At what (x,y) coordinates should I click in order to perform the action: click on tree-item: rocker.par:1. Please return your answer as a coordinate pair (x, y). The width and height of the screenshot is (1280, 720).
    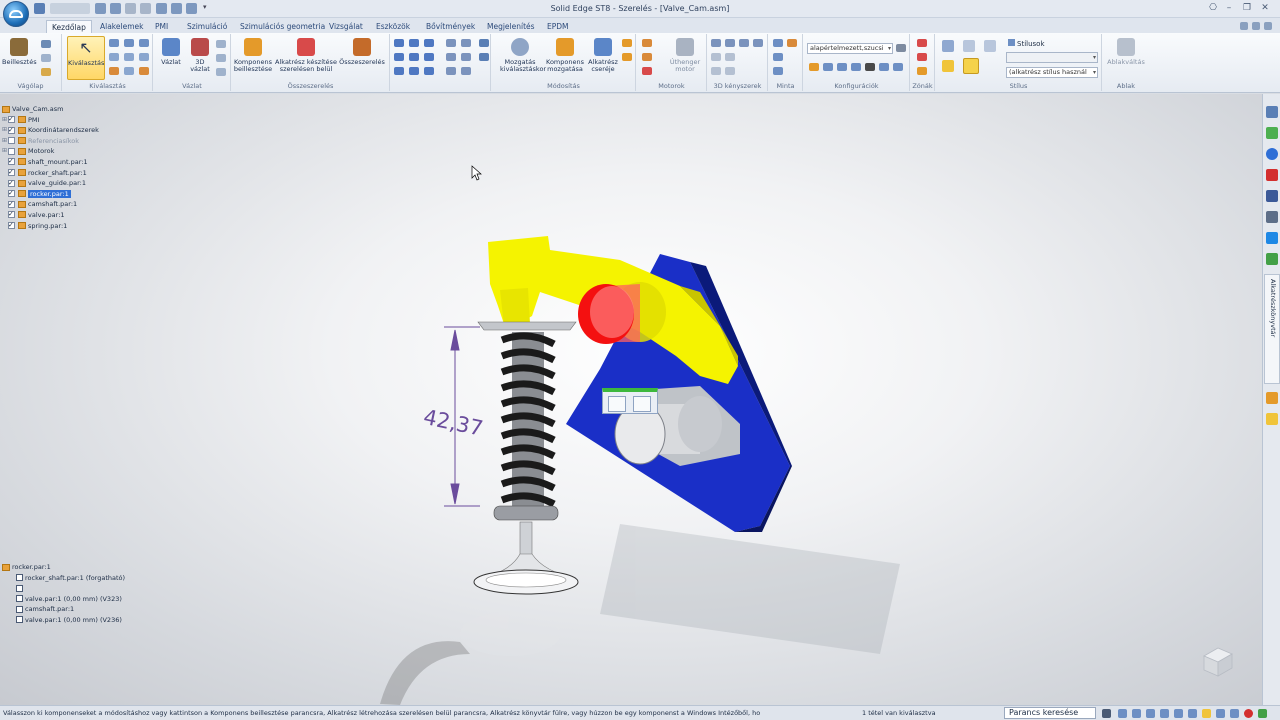
    Looking at the image, I should click on (50, 194).